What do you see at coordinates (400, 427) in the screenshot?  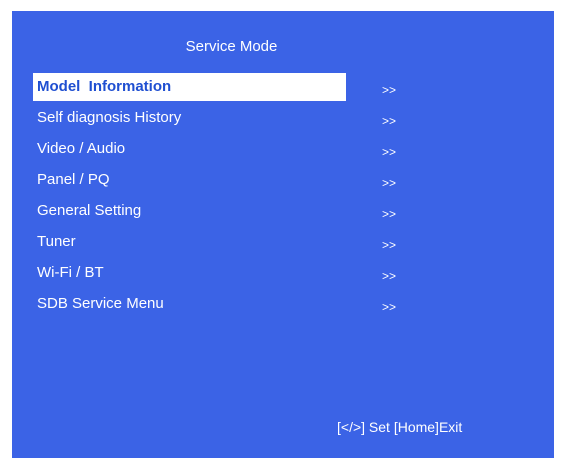 I see `key-hint: [</>] Set [Home]Exit` at bounding box center [400, 427].